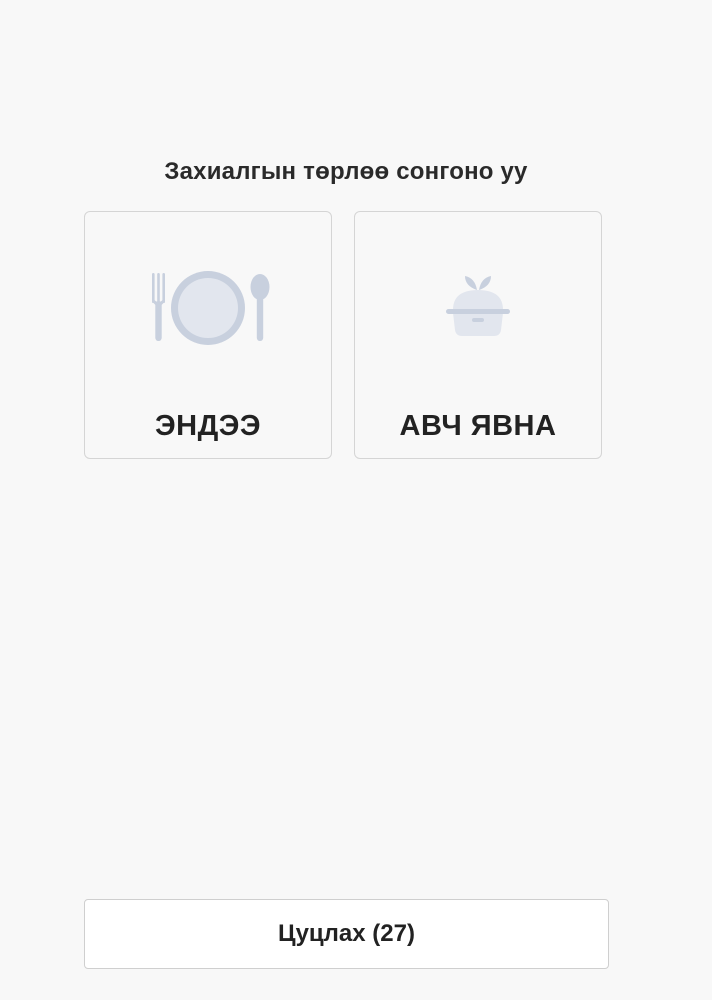 Image resolution: width=712 pixels, height=1000 pixels. What do you see at coordinates (208, 426) in the screenshot?
I see `dine-in-label: ЭНДЭЭ` at bounding box center [208, 426].